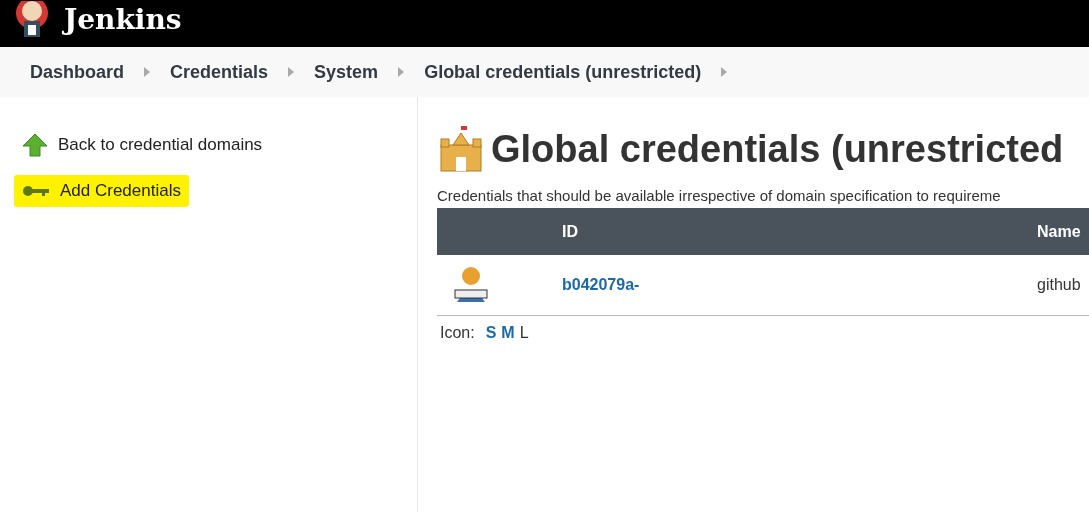  Describe the element at coordinates (461, 149) in the screenshot. I see `castle-icon` at that location.